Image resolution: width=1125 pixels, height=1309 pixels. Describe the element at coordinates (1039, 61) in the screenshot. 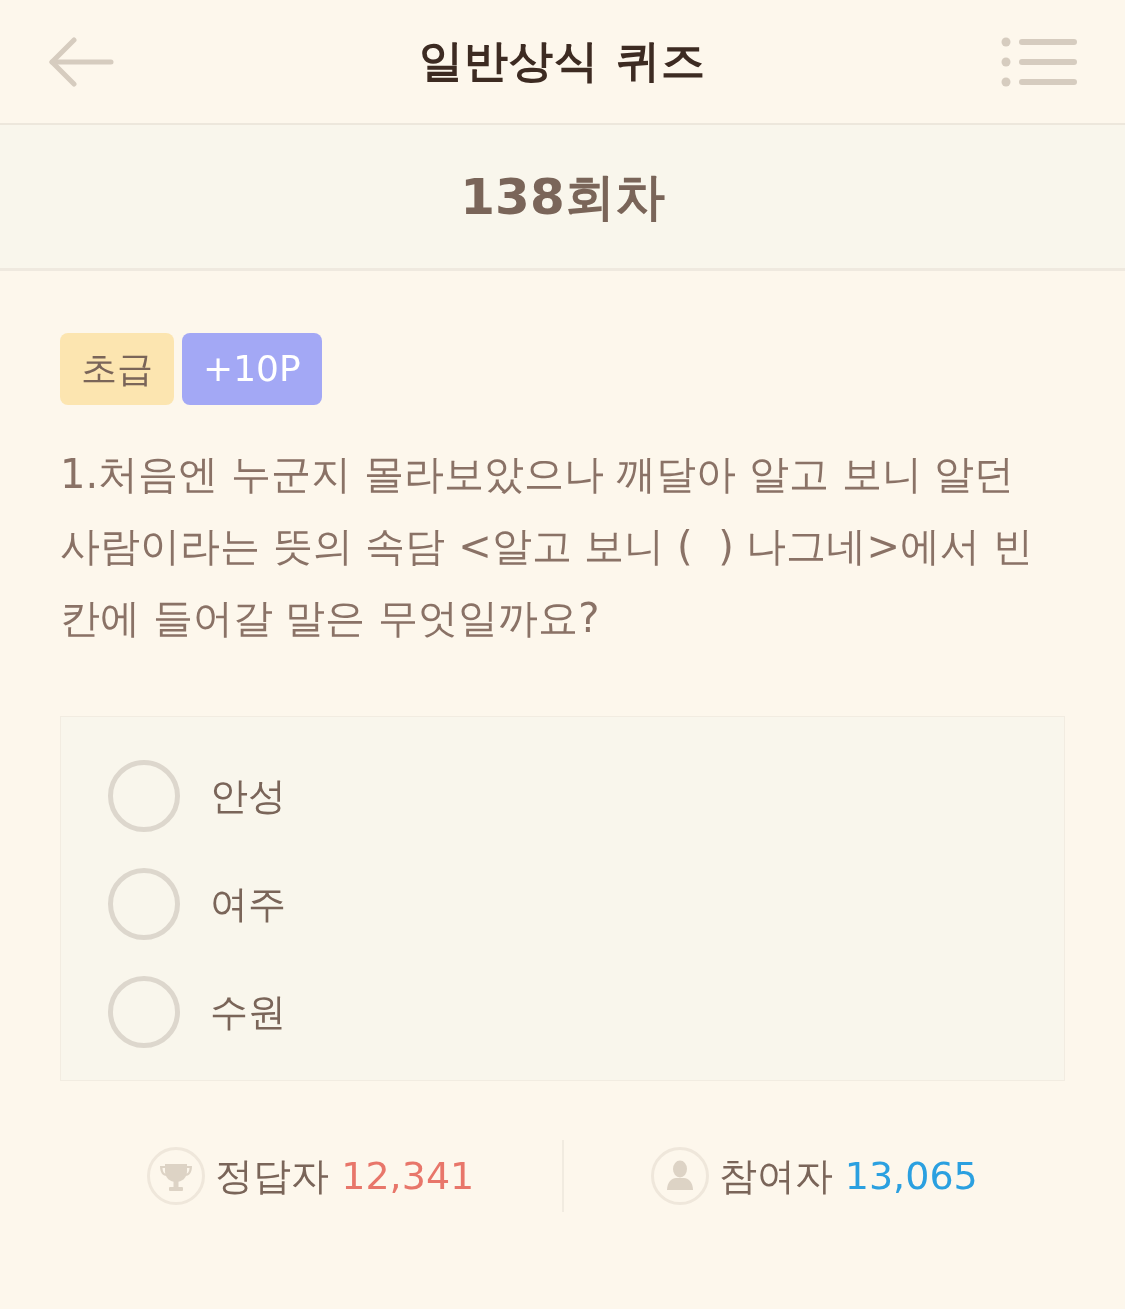

I see `menu-button` at that location.